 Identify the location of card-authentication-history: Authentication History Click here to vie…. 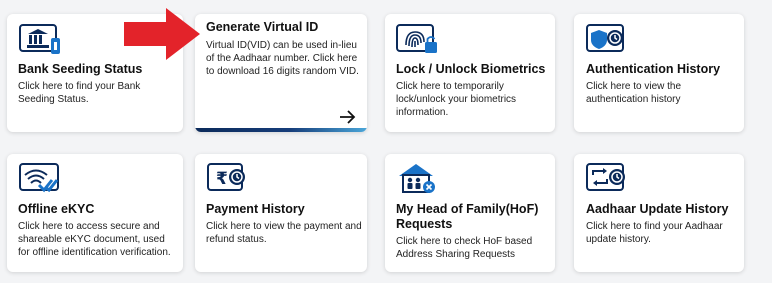
(659, 73).